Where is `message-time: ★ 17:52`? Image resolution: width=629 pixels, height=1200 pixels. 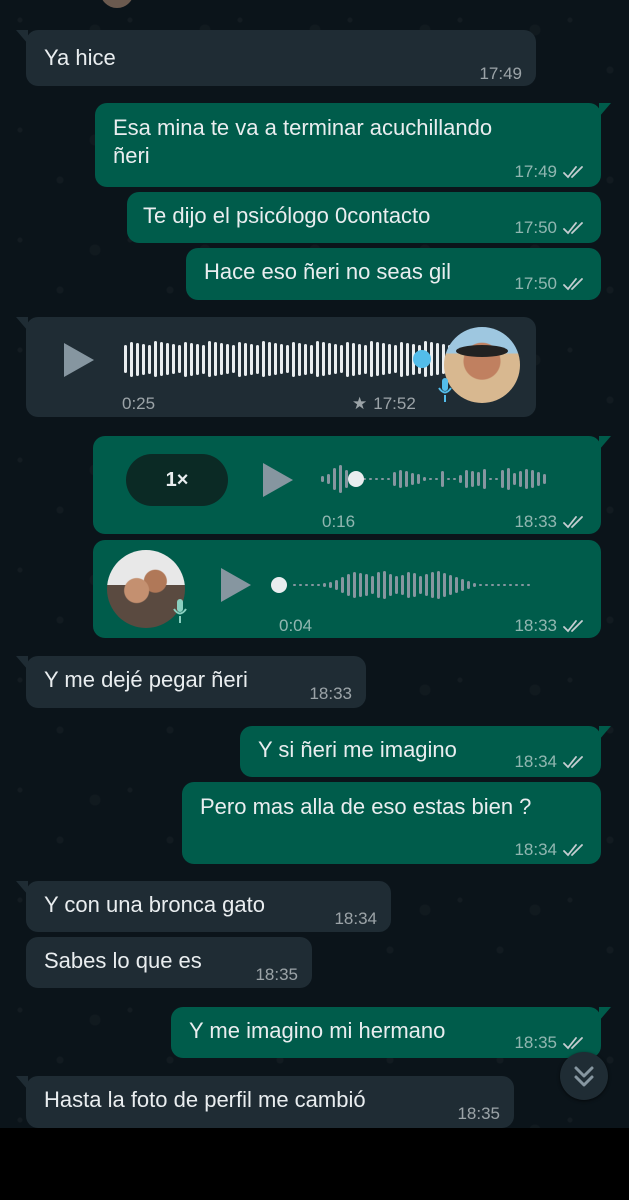 message-time: ★ 17:52 is located at coordinates (384, 404).